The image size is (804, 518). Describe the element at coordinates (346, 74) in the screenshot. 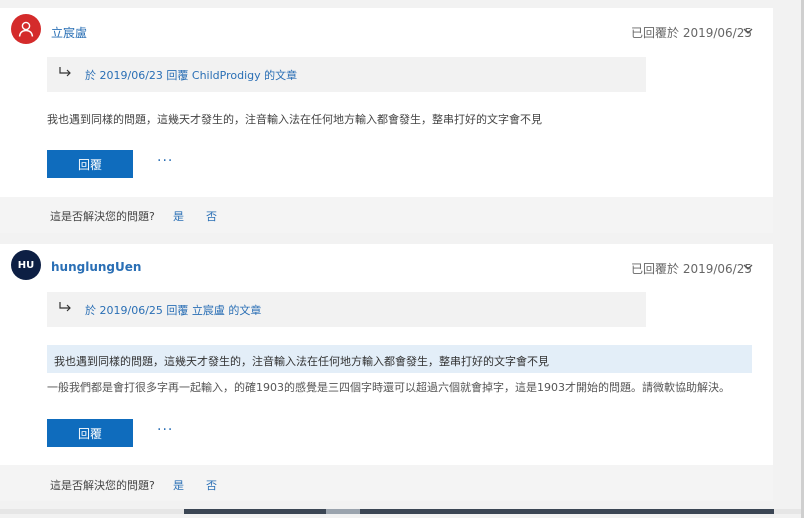

I see `quoted-reply-box: 於 2019/06/23 回覆 ChildProdigy 的文章` at that location.